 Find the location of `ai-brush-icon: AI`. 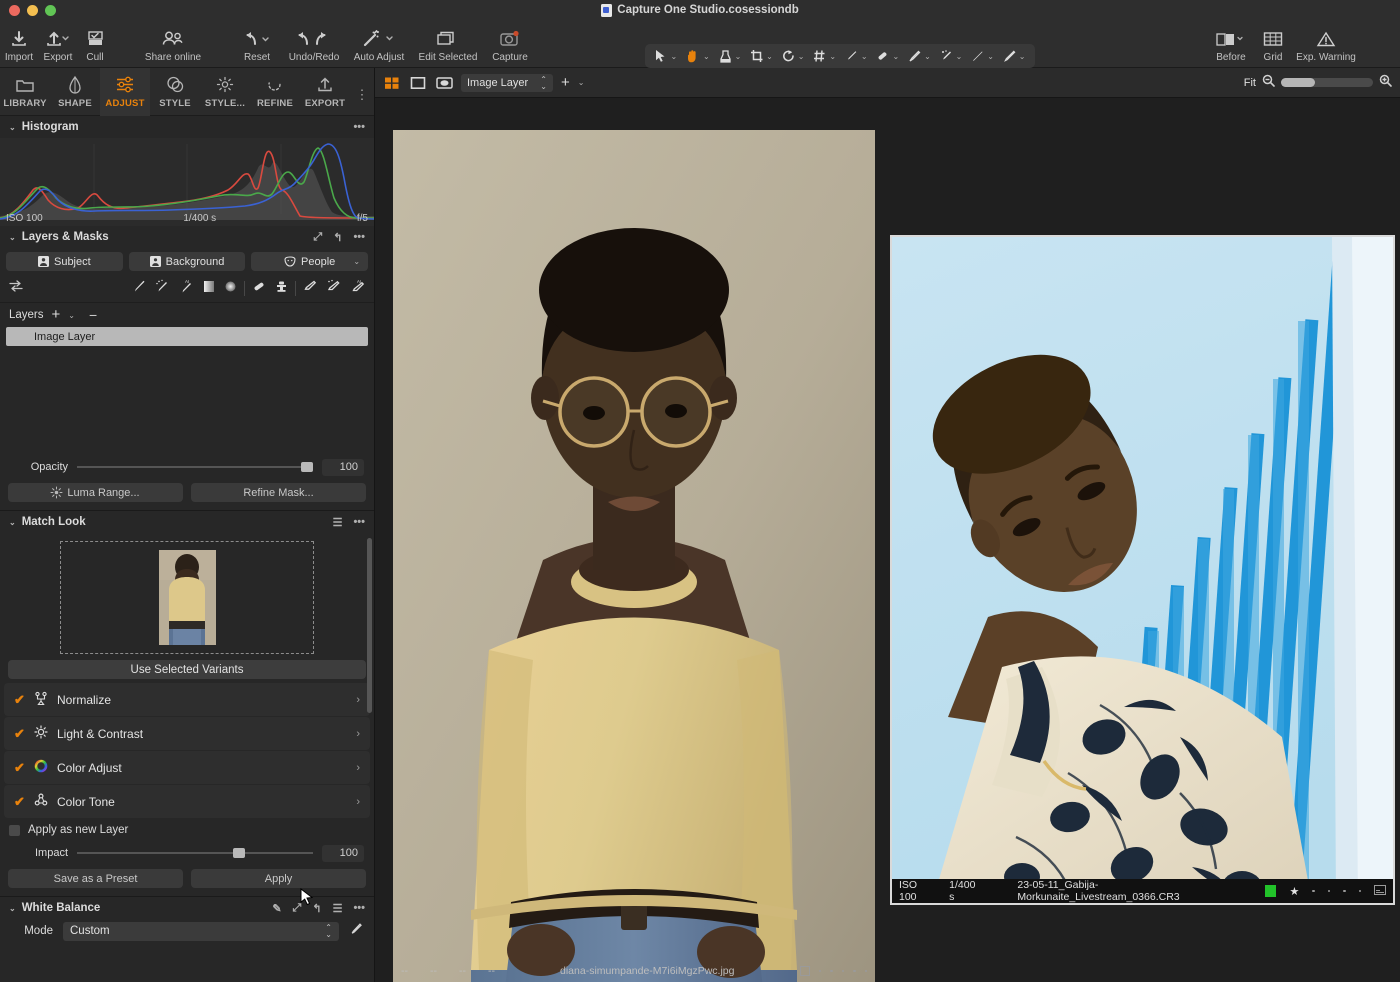

ai-brush-icon: AI is located at coordinates (186, 288).